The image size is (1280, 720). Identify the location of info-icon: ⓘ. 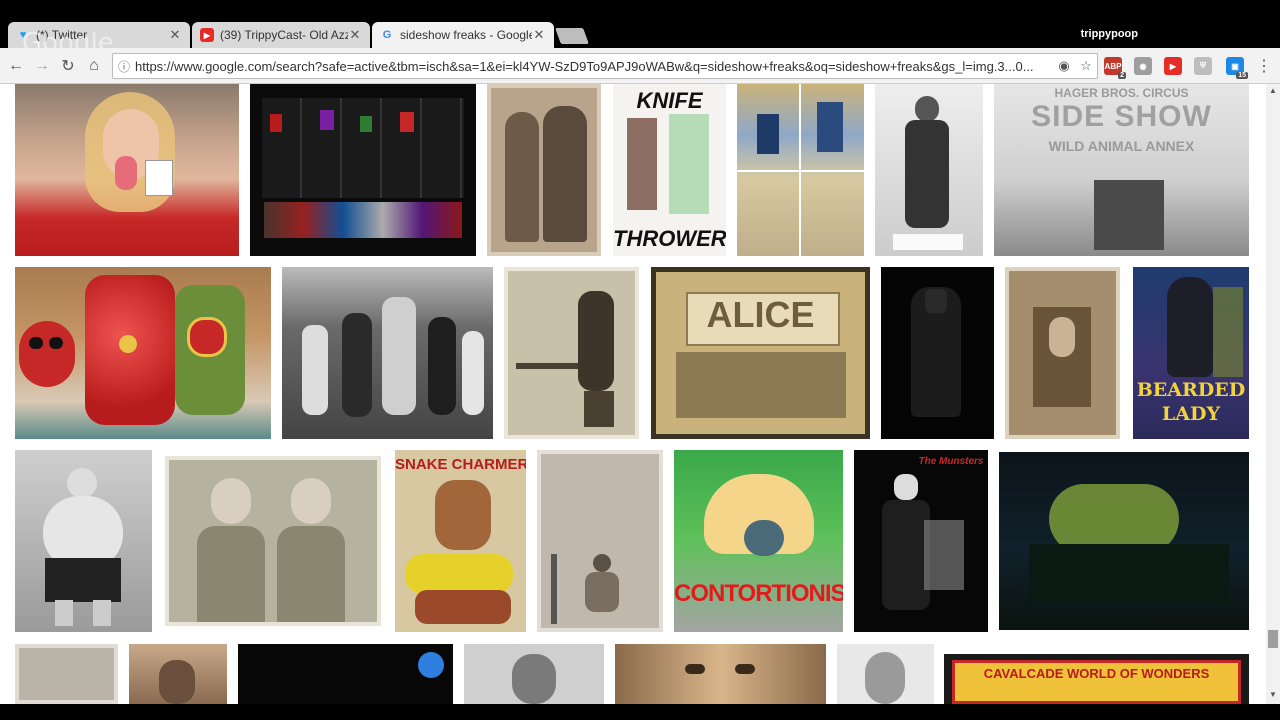
(124, 66).